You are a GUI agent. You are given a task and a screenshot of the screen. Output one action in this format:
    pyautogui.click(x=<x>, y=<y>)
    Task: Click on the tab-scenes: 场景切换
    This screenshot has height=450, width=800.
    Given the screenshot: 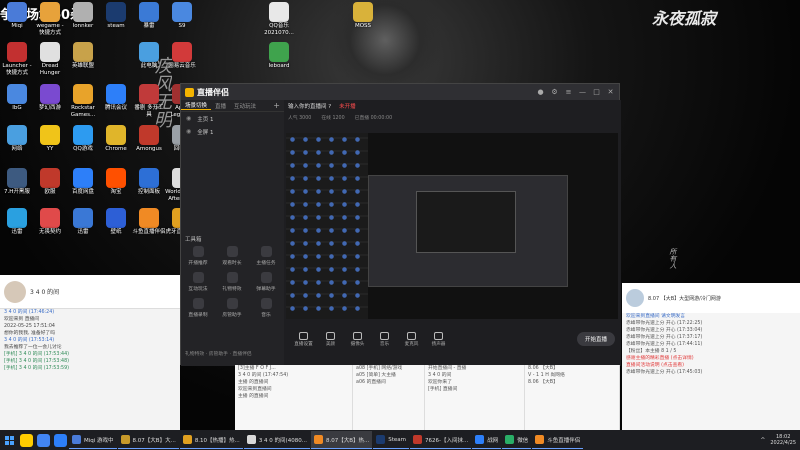 What is the action you would take?
    pyautogui.click(x=196, y=105)
    